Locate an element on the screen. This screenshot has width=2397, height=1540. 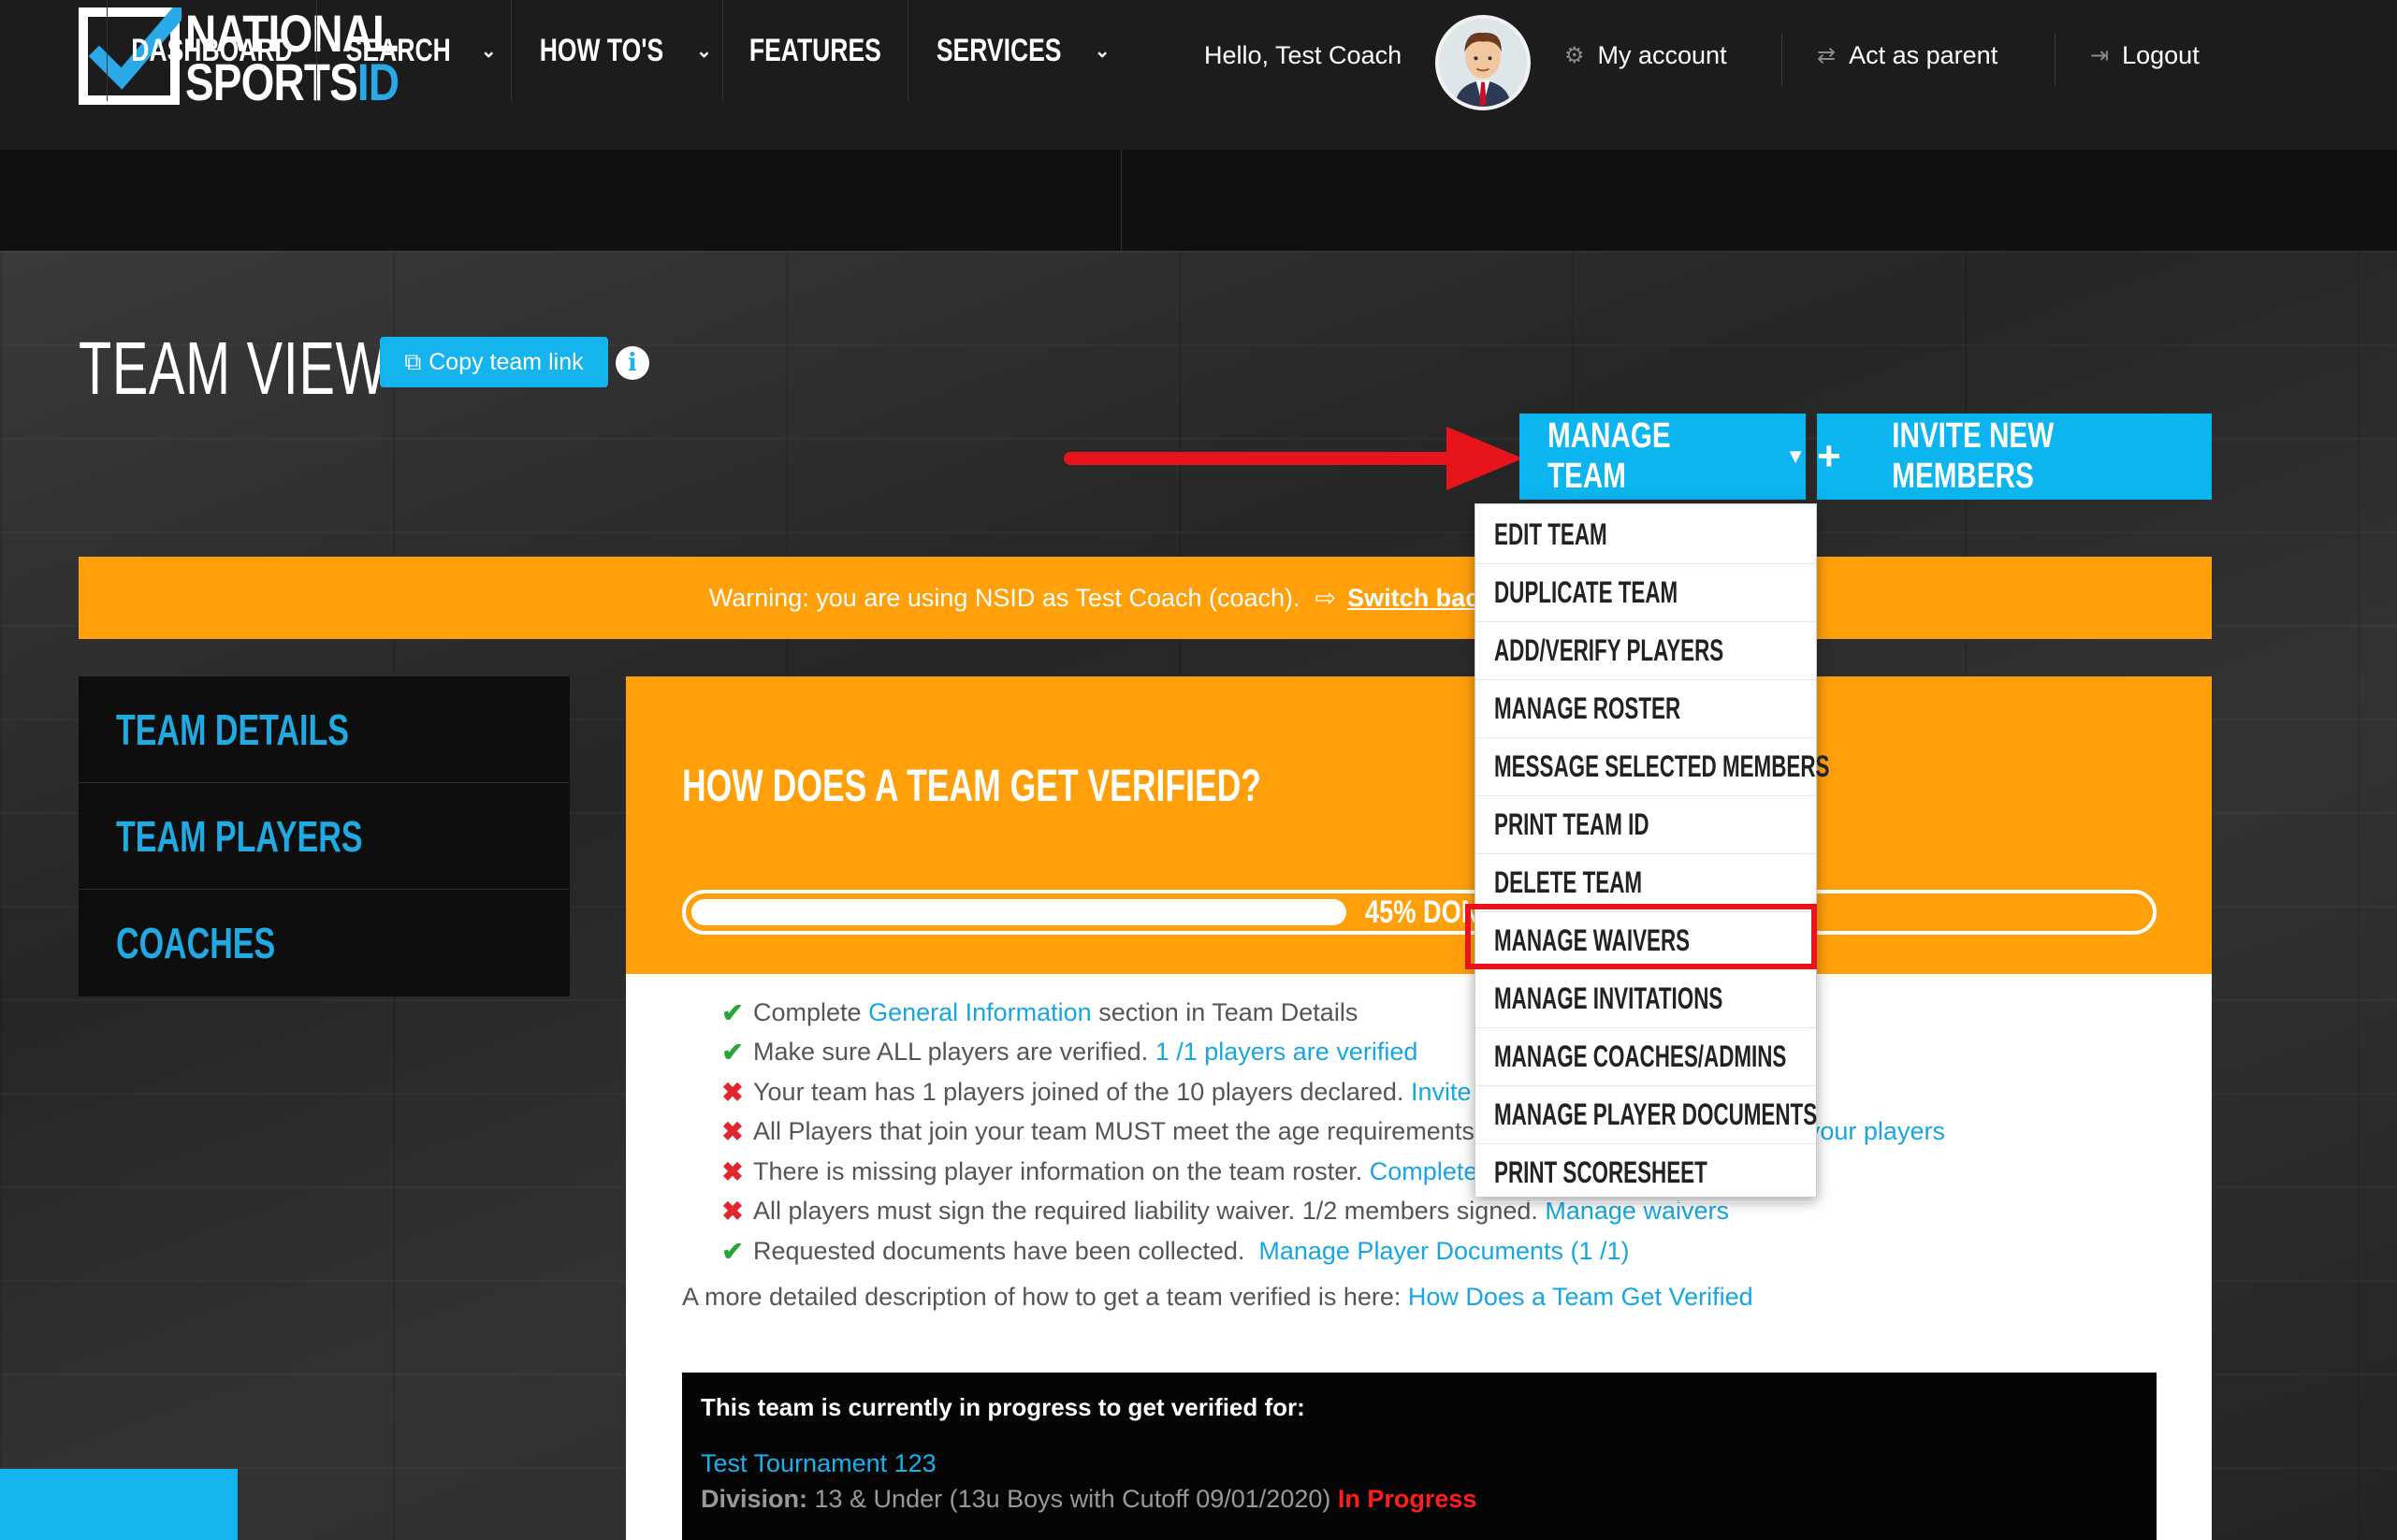
how-verified-link: How Does a Team Get Verified is located at coordinates (1580, 1297).